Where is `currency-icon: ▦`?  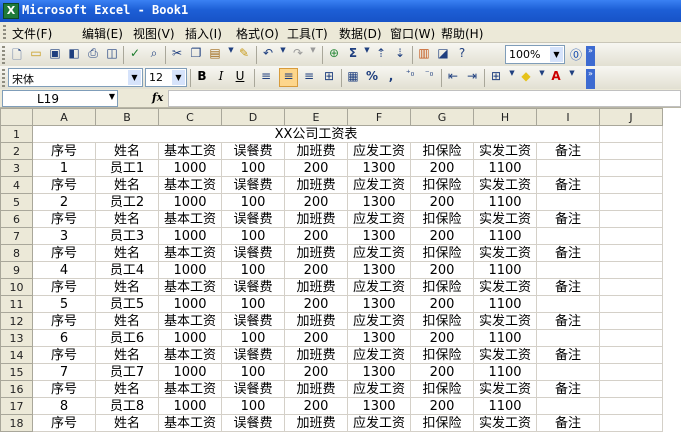 currency-icon: ▦ is located at coordinates (353, 77).